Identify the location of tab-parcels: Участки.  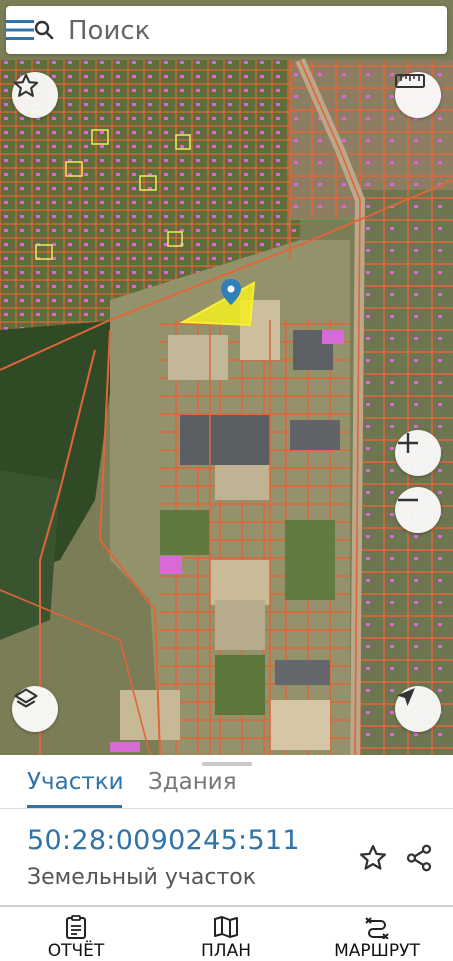
(75, 782).